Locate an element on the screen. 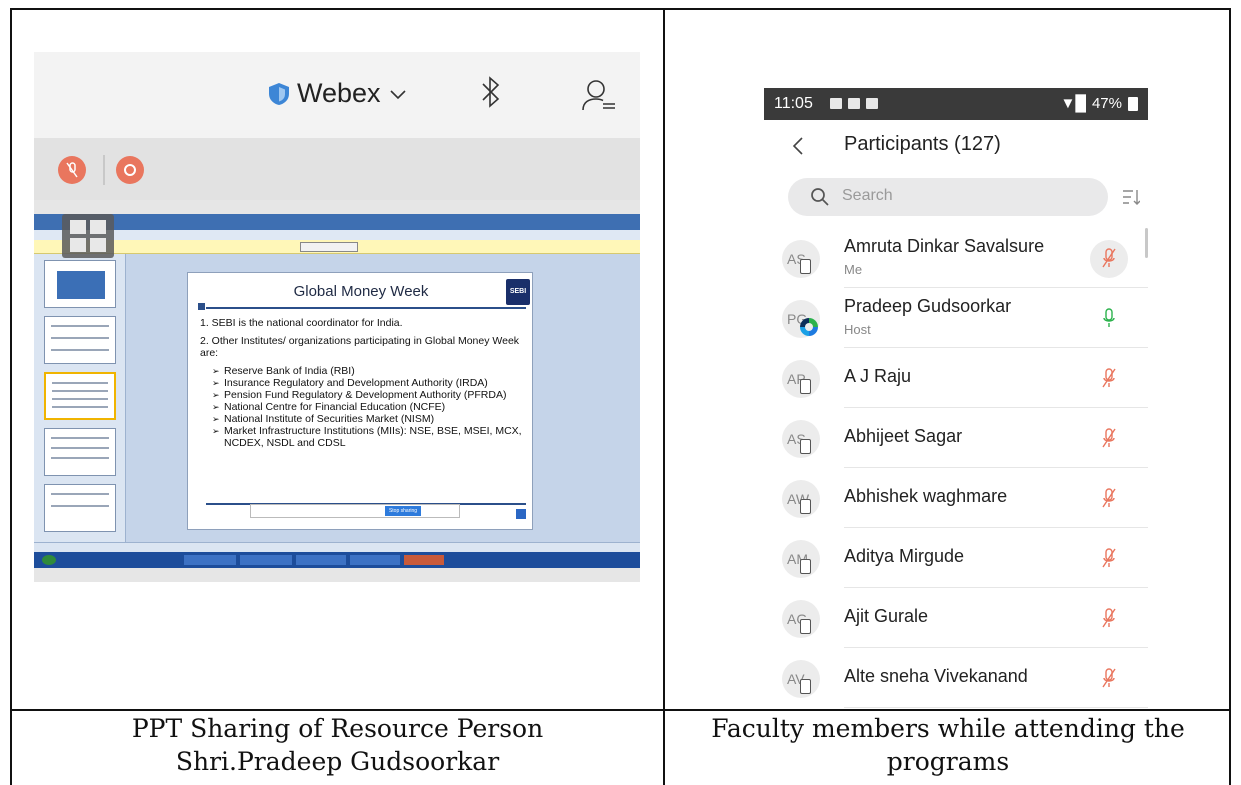 This screenshot has width=1241, height=785. participant-row: AW Abhishek waghmare is located at coordinates (956, 498).